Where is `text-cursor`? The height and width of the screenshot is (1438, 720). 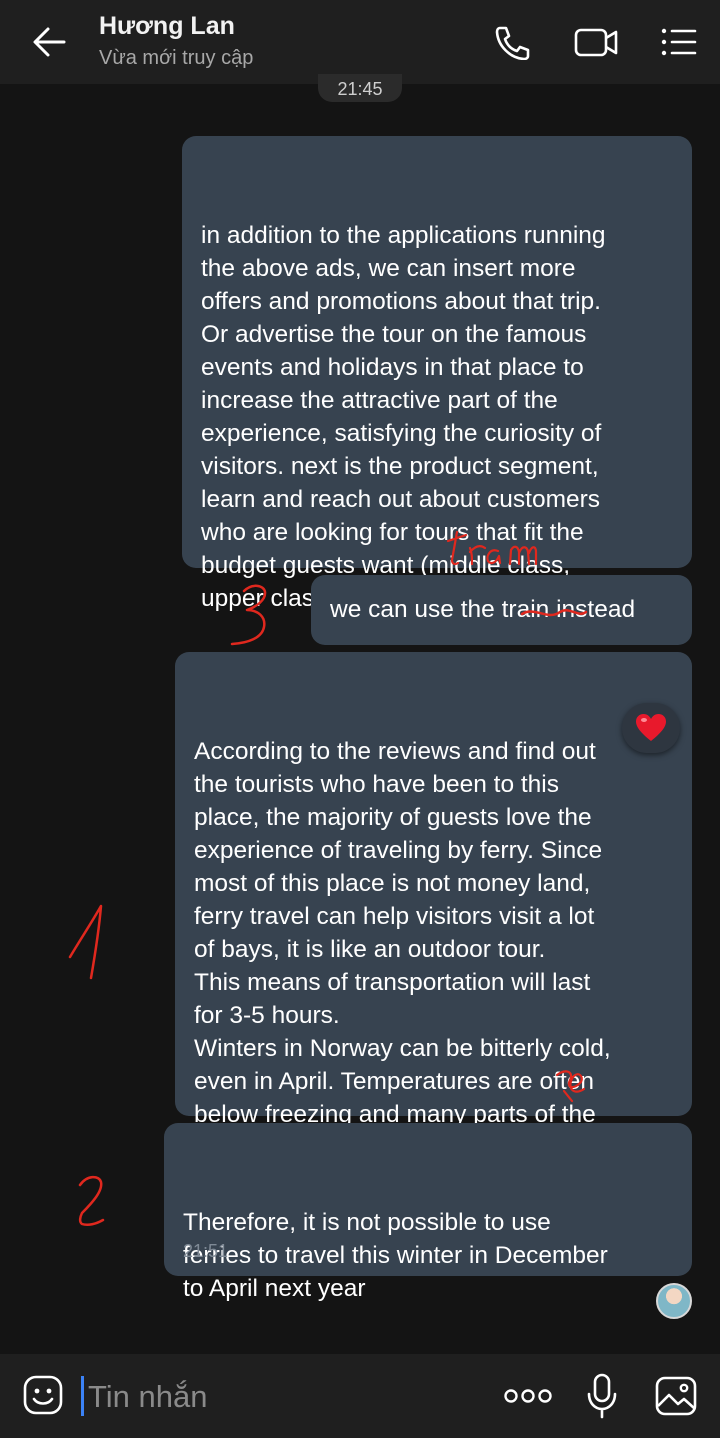
text-cursor is located at coordinates (82, 1396).